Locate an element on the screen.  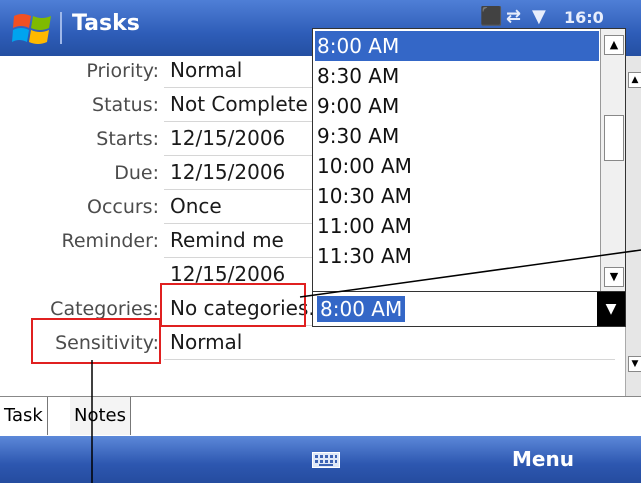
connectivity-icon: ⬛ is located at coordinates (491, 16).